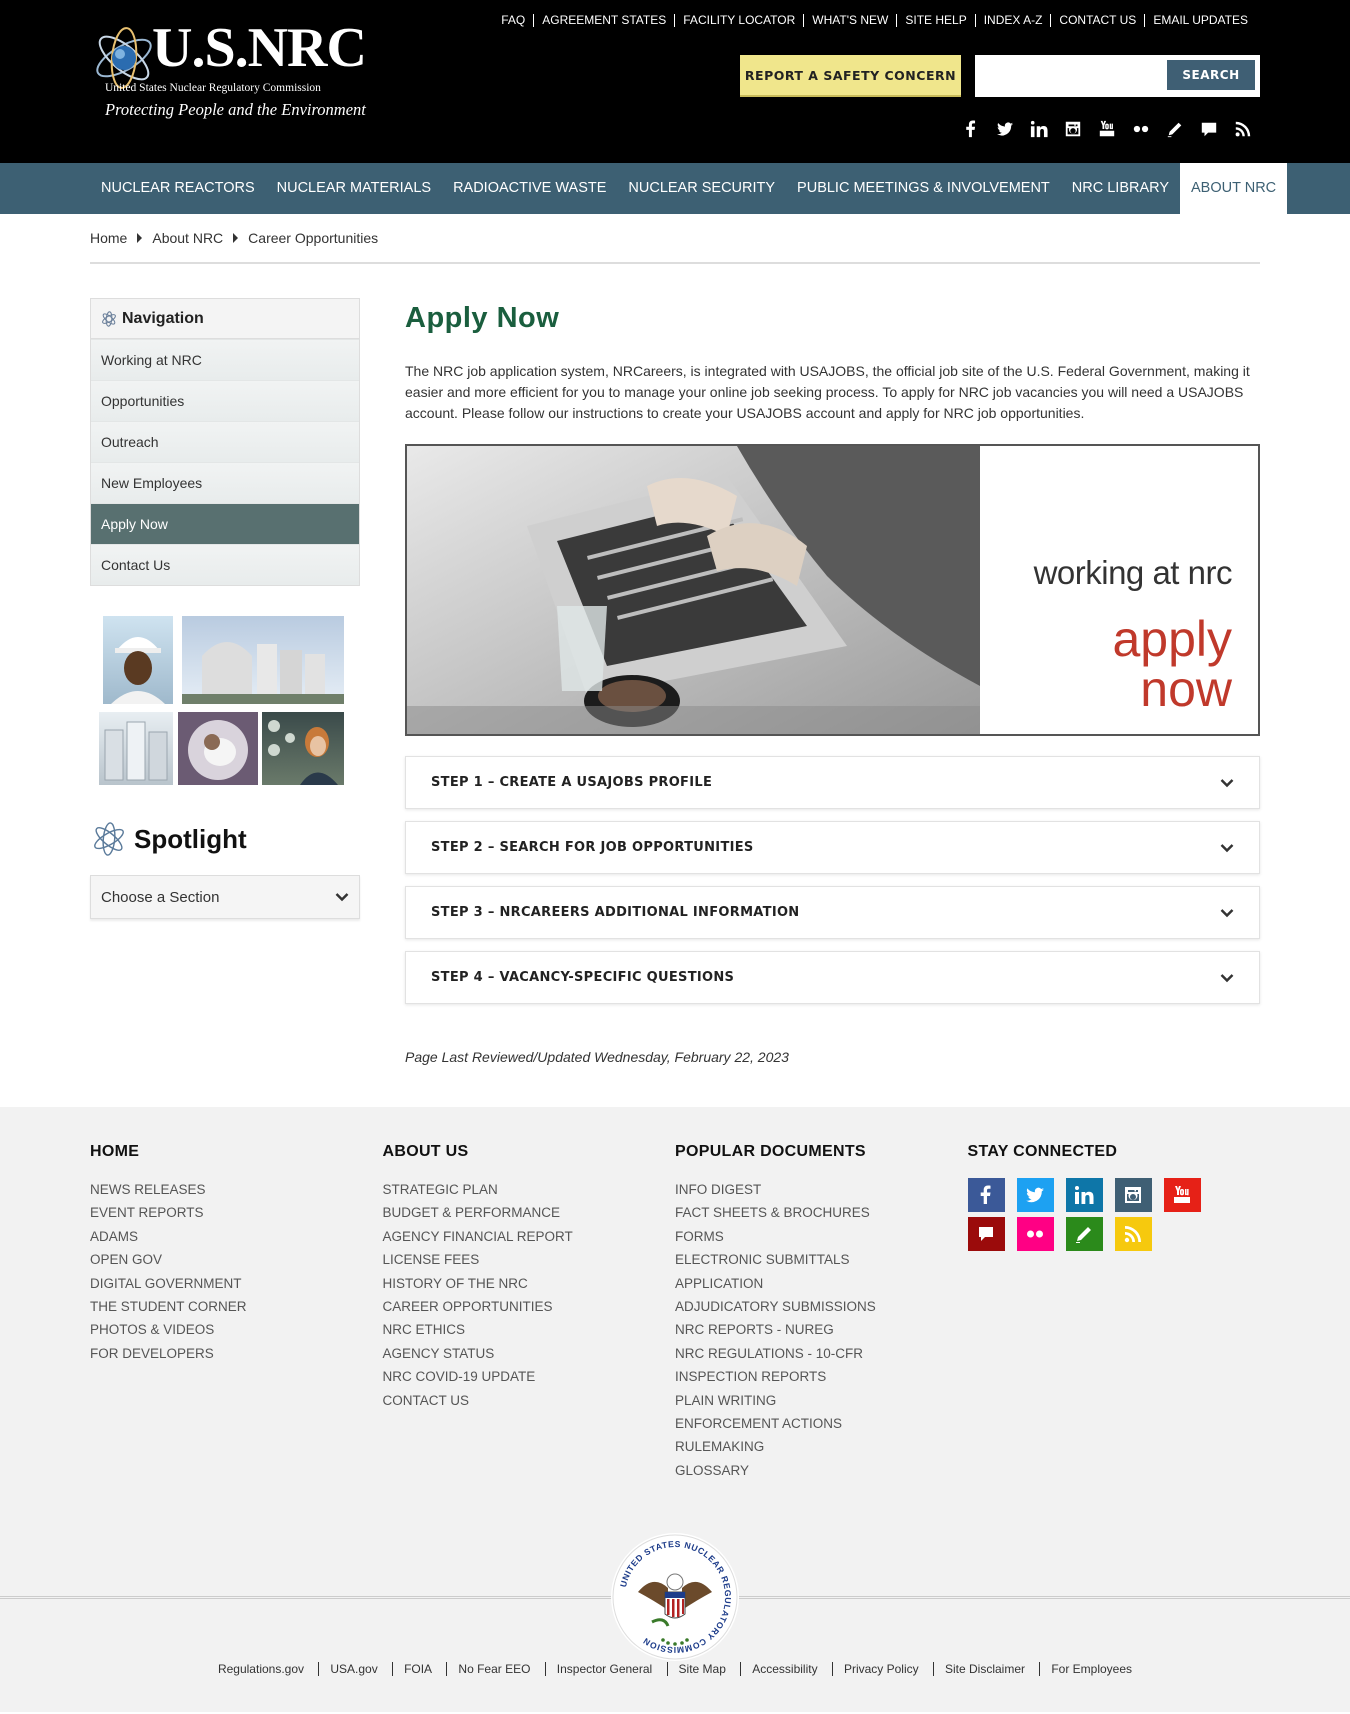 This screenshot has height=1714, width=1350. What do you see at coordinates (529, 1329) in the screenshot?
I see `footer-link: NRC ETHICS` at bounding box center [529, 1329].